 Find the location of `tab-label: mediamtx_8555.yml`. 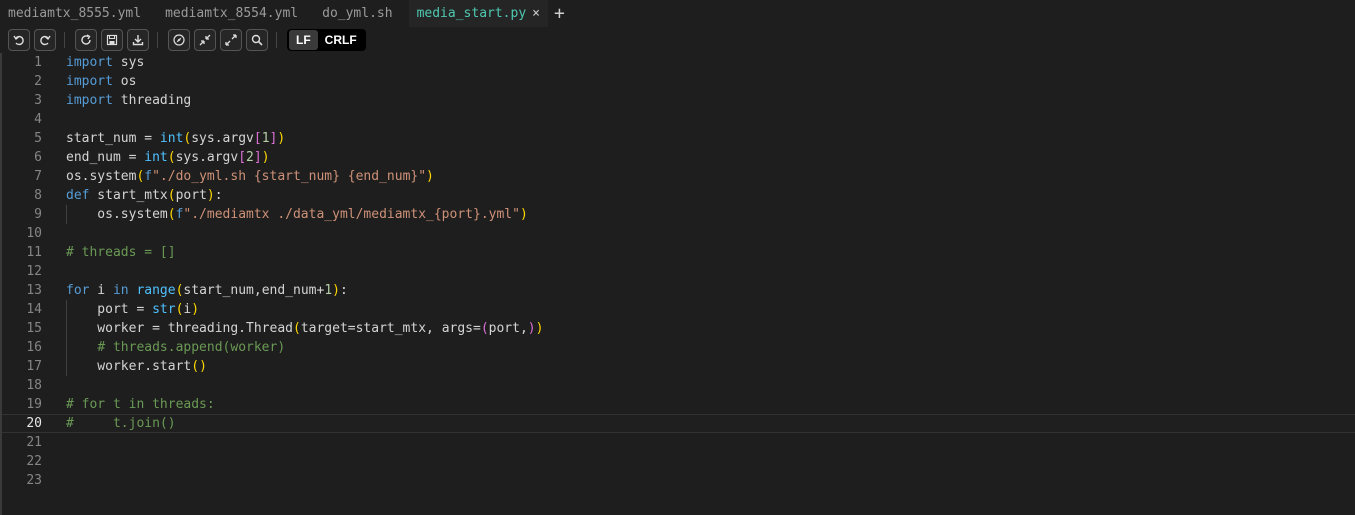

tab-label: mediamtx_8555.yml is located at coordinates (75, 13).